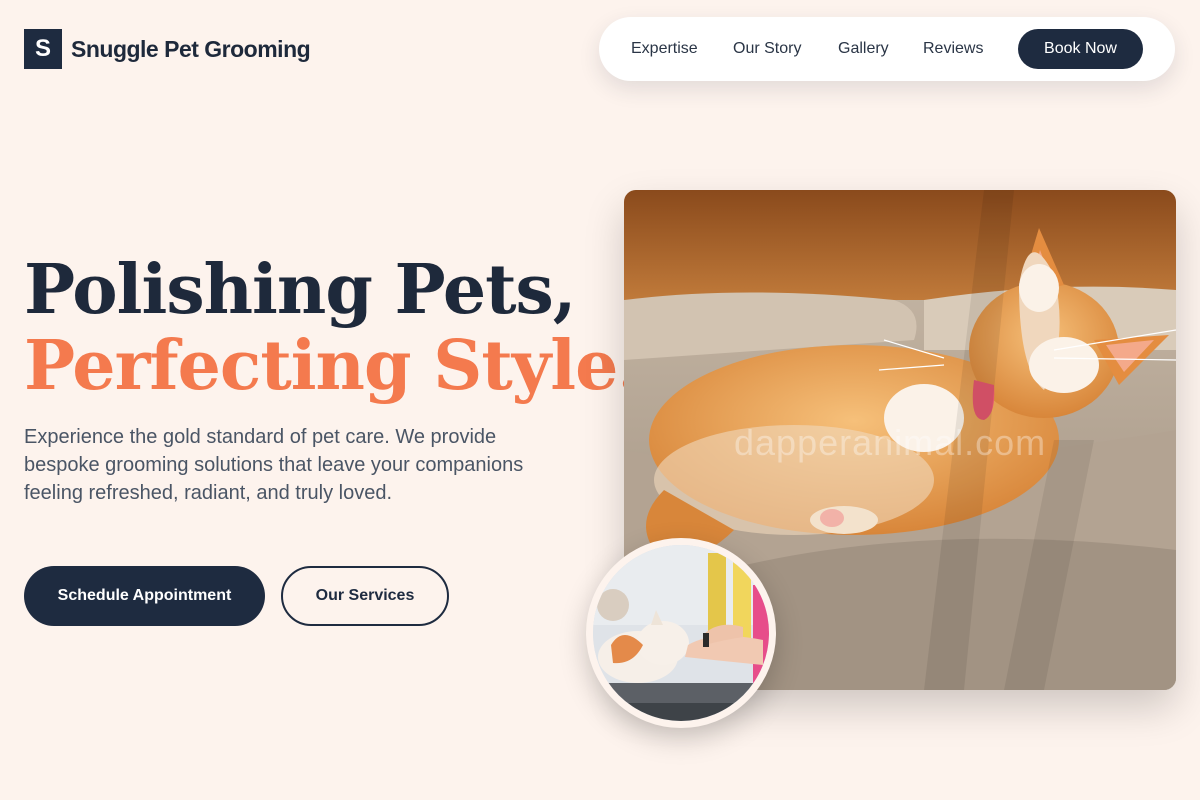 This screenshot has width=1200, height=800. Describe the element at coordinates (332, 366) in the screenshot. I see `hero-title-line2: Perfecting Style.` at that location.